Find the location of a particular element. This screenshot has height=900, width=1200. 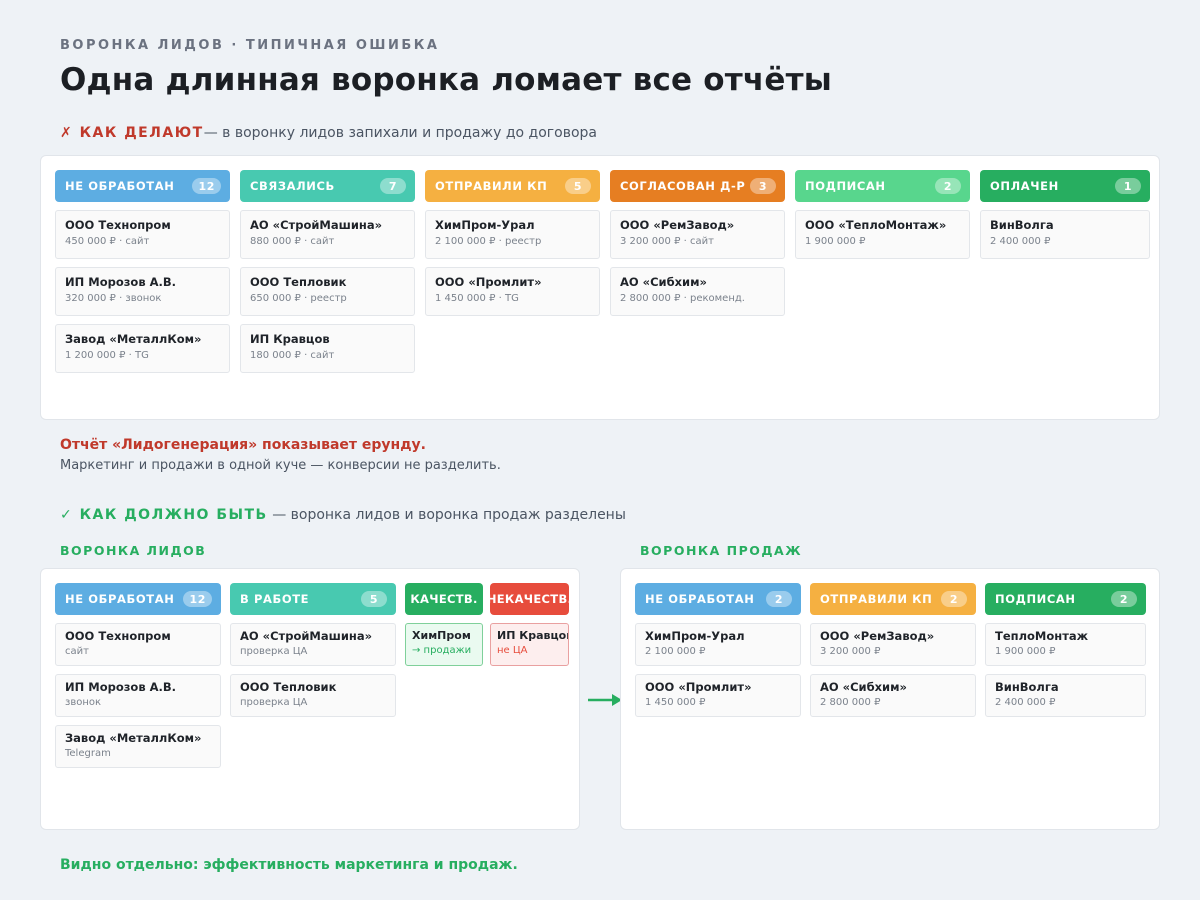

lead-card: ООО Тепловик 650 000 ₽ · реестр is located at coordinates (327, 291).